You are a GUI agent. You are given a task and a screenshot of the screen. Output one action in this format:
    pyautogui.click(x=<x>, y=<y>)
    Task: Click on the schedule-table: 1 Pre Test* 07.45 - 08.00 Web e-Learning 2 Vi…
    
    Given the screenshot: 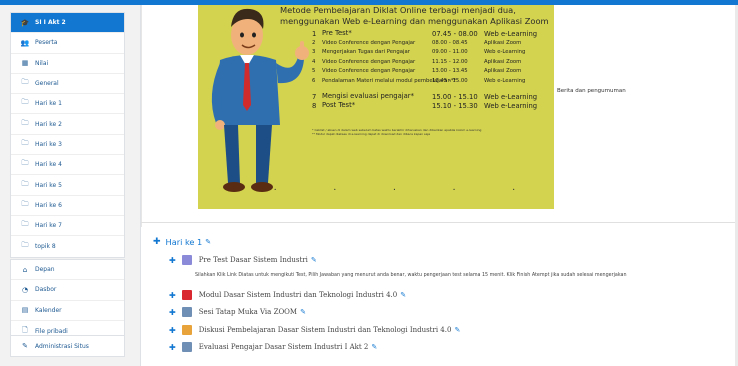 What is the action you would take?
    pyautogui.click(x=432, y=71)
    